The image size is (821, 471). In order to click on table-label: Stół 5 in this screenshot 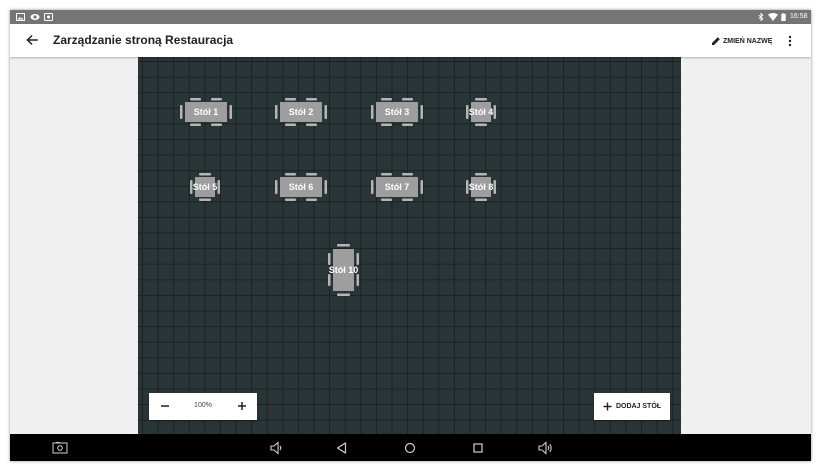, I will do `click(205, 187)`.